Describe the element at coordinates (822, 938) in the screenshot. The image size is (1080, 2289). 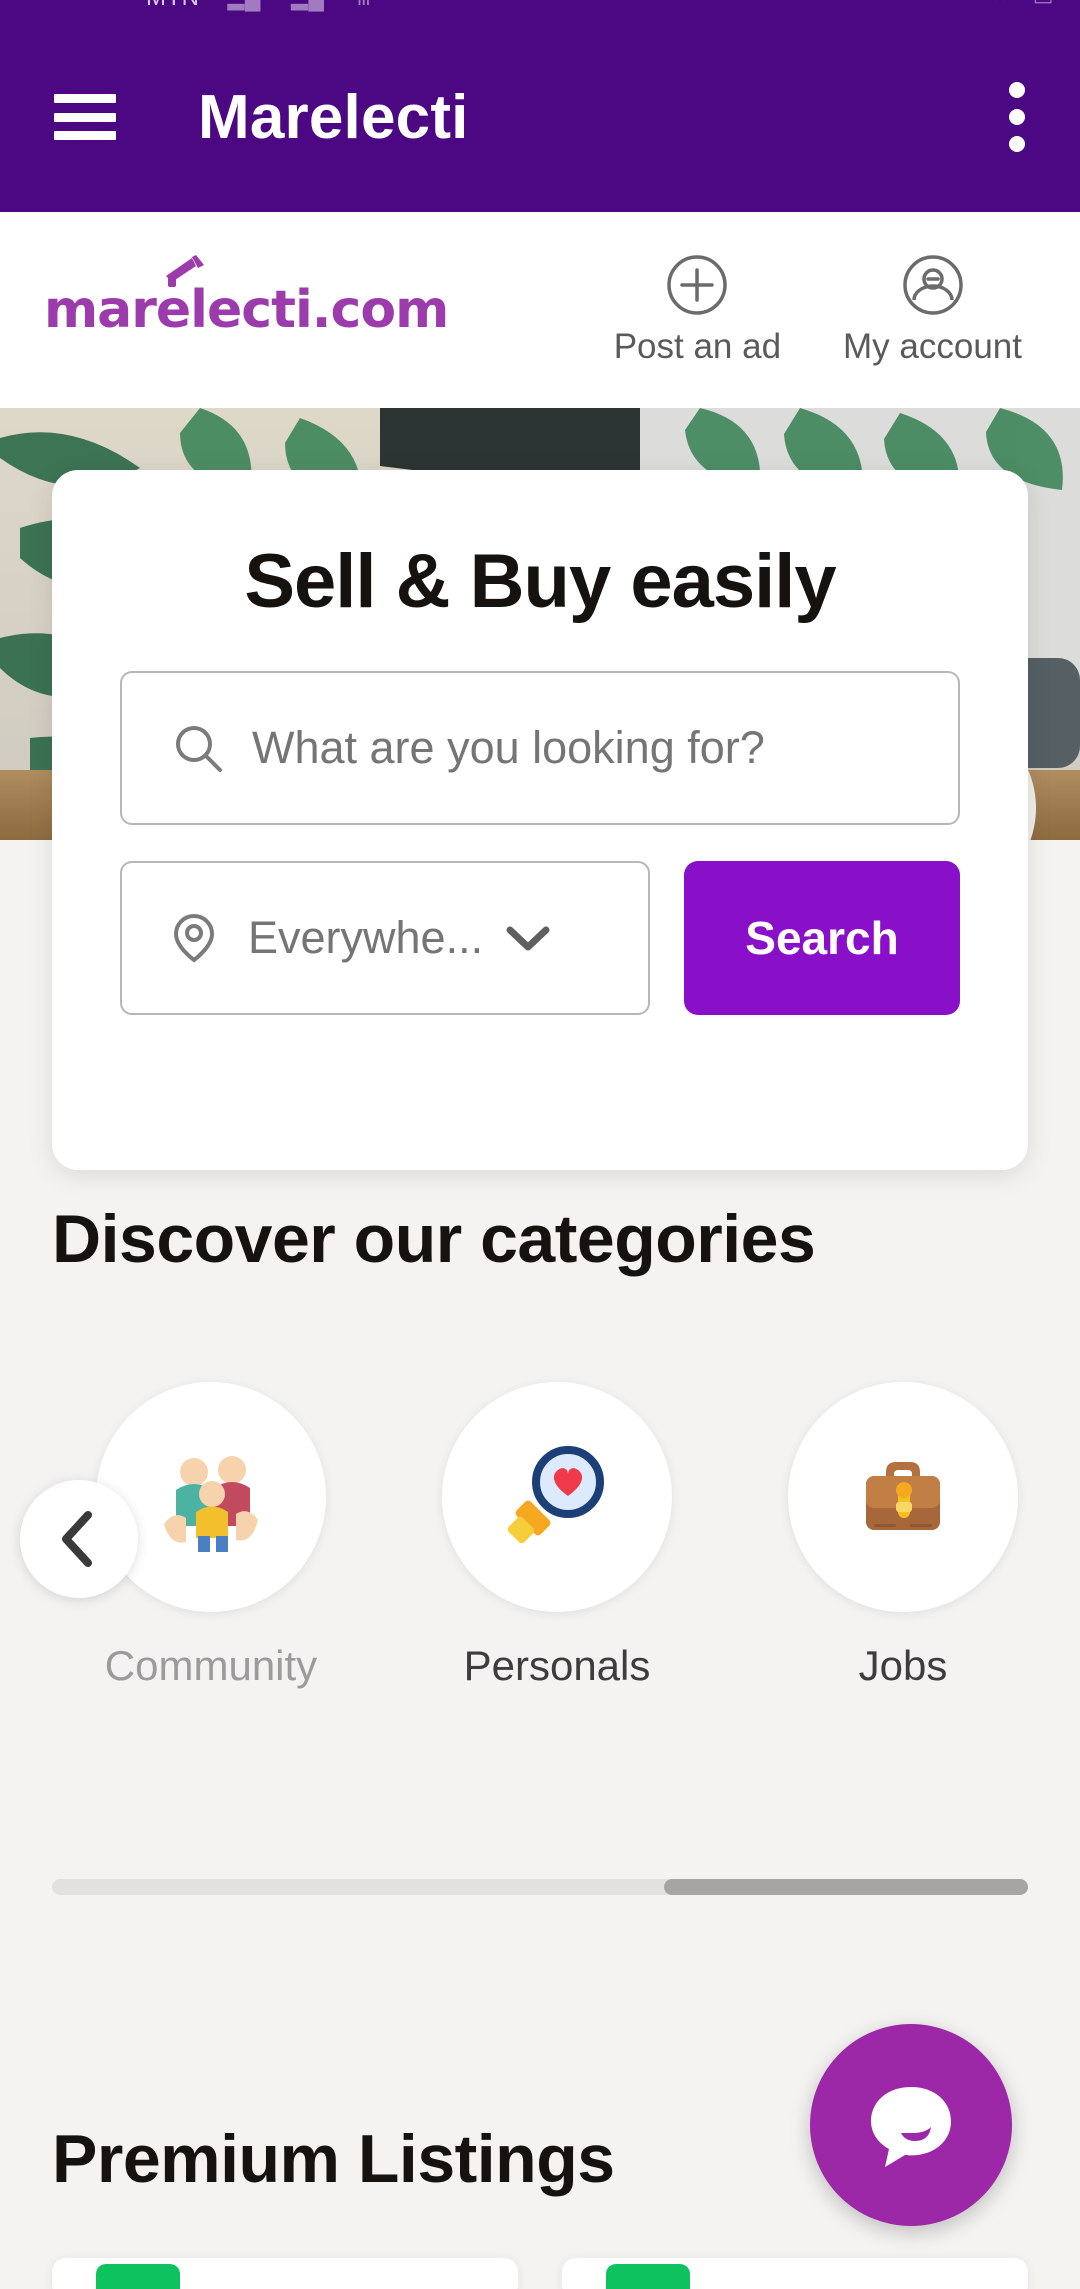
I see `search-button: Search` at that location.